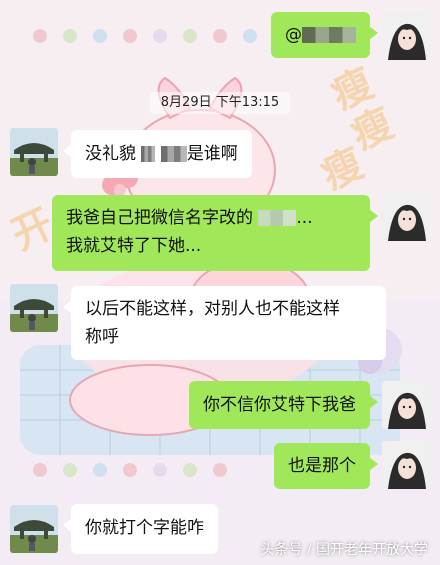 The height and width of the screenshot is (565, 440). I want to click on message-text: 以后不能这样，对别人也不能这样, so click(212, 309).